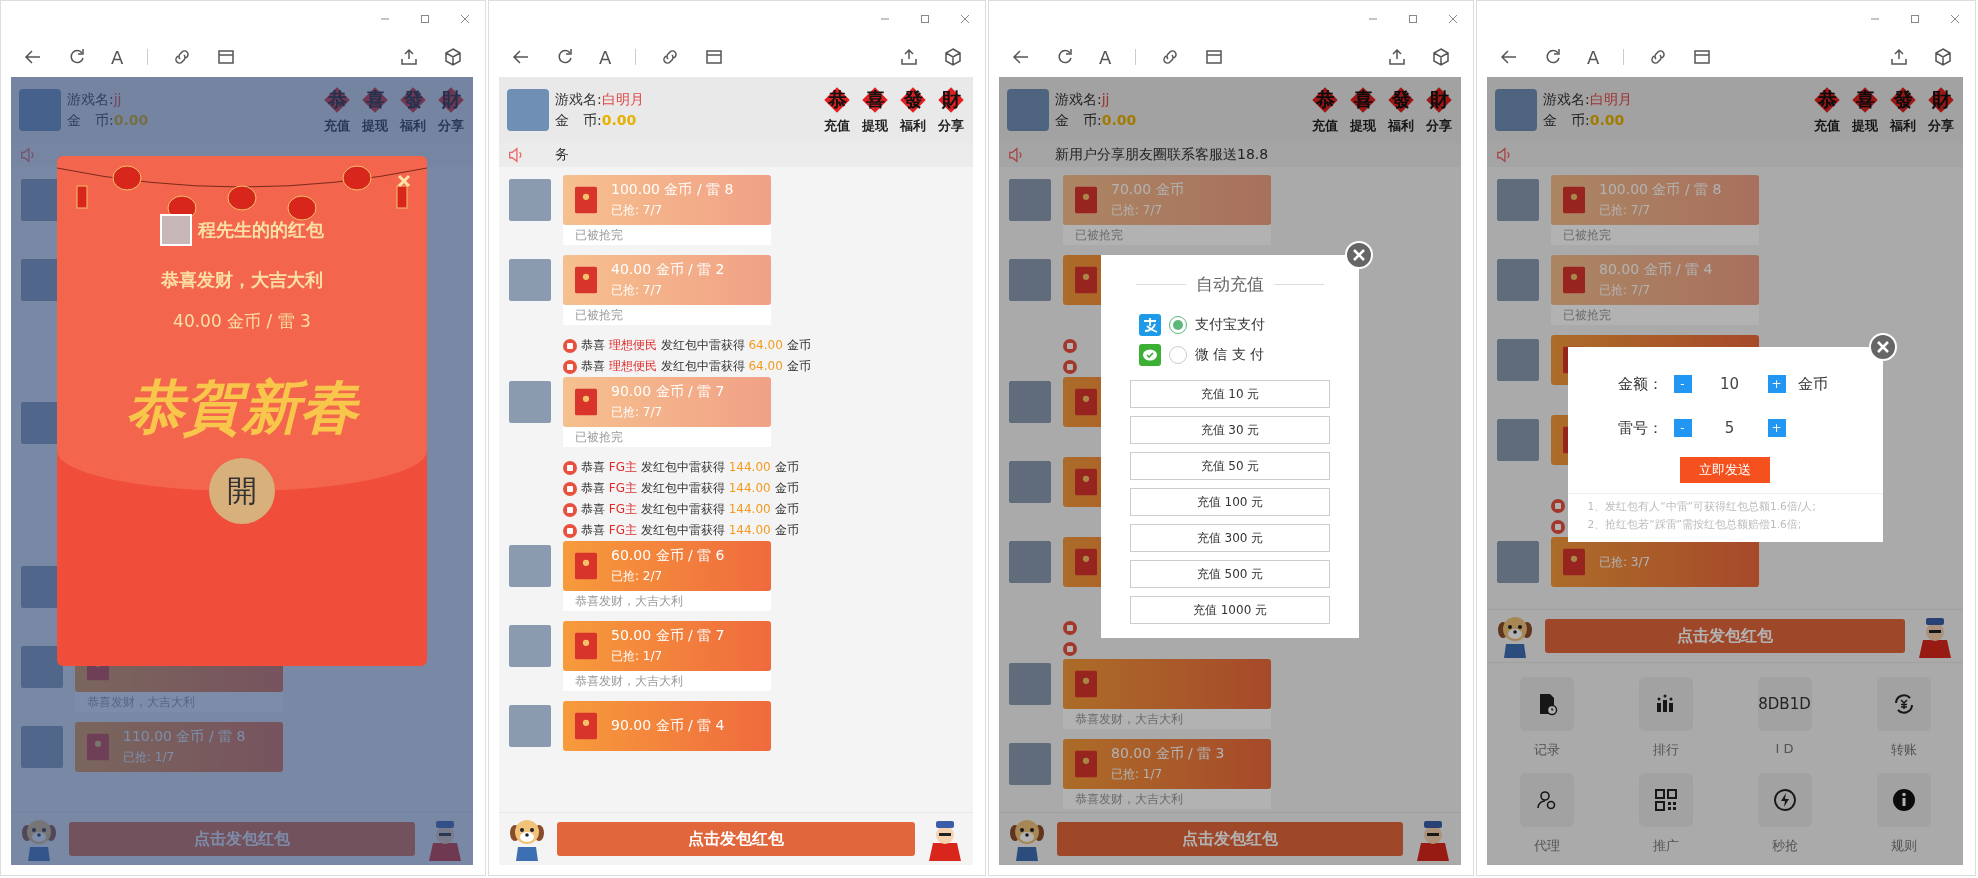 This screenshot has width=1978, height=878. Describe the element at coordinates (1167, 764) in the screenshot. I see `packet-card: 80.00 金币 / 雷 3 已抢: 1/7` at that location.